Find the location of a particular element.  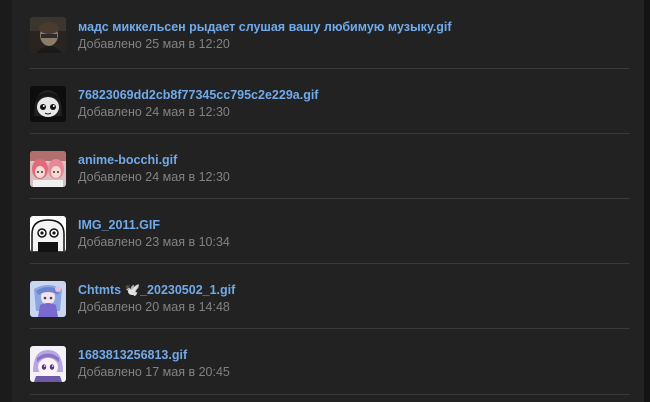

file-date: Добавлено 25 мая в 12:20 is located at coordinates (154, 44).